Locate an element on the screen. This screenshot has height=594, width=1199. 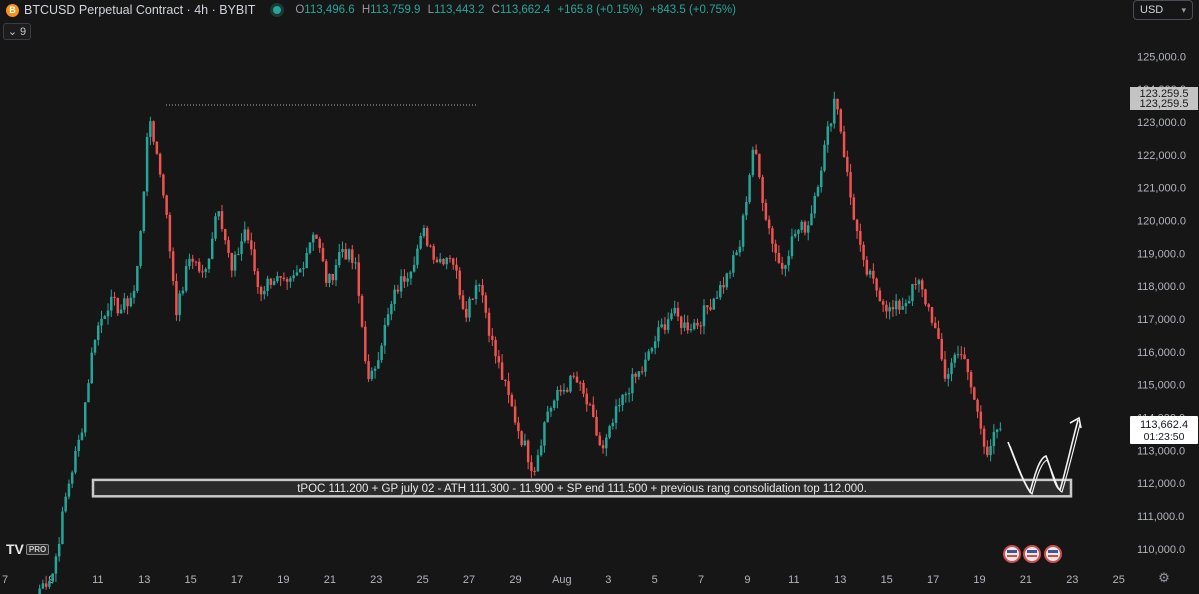
y-tick-label: 125,000.0 is located at coordinates (1161, 57).